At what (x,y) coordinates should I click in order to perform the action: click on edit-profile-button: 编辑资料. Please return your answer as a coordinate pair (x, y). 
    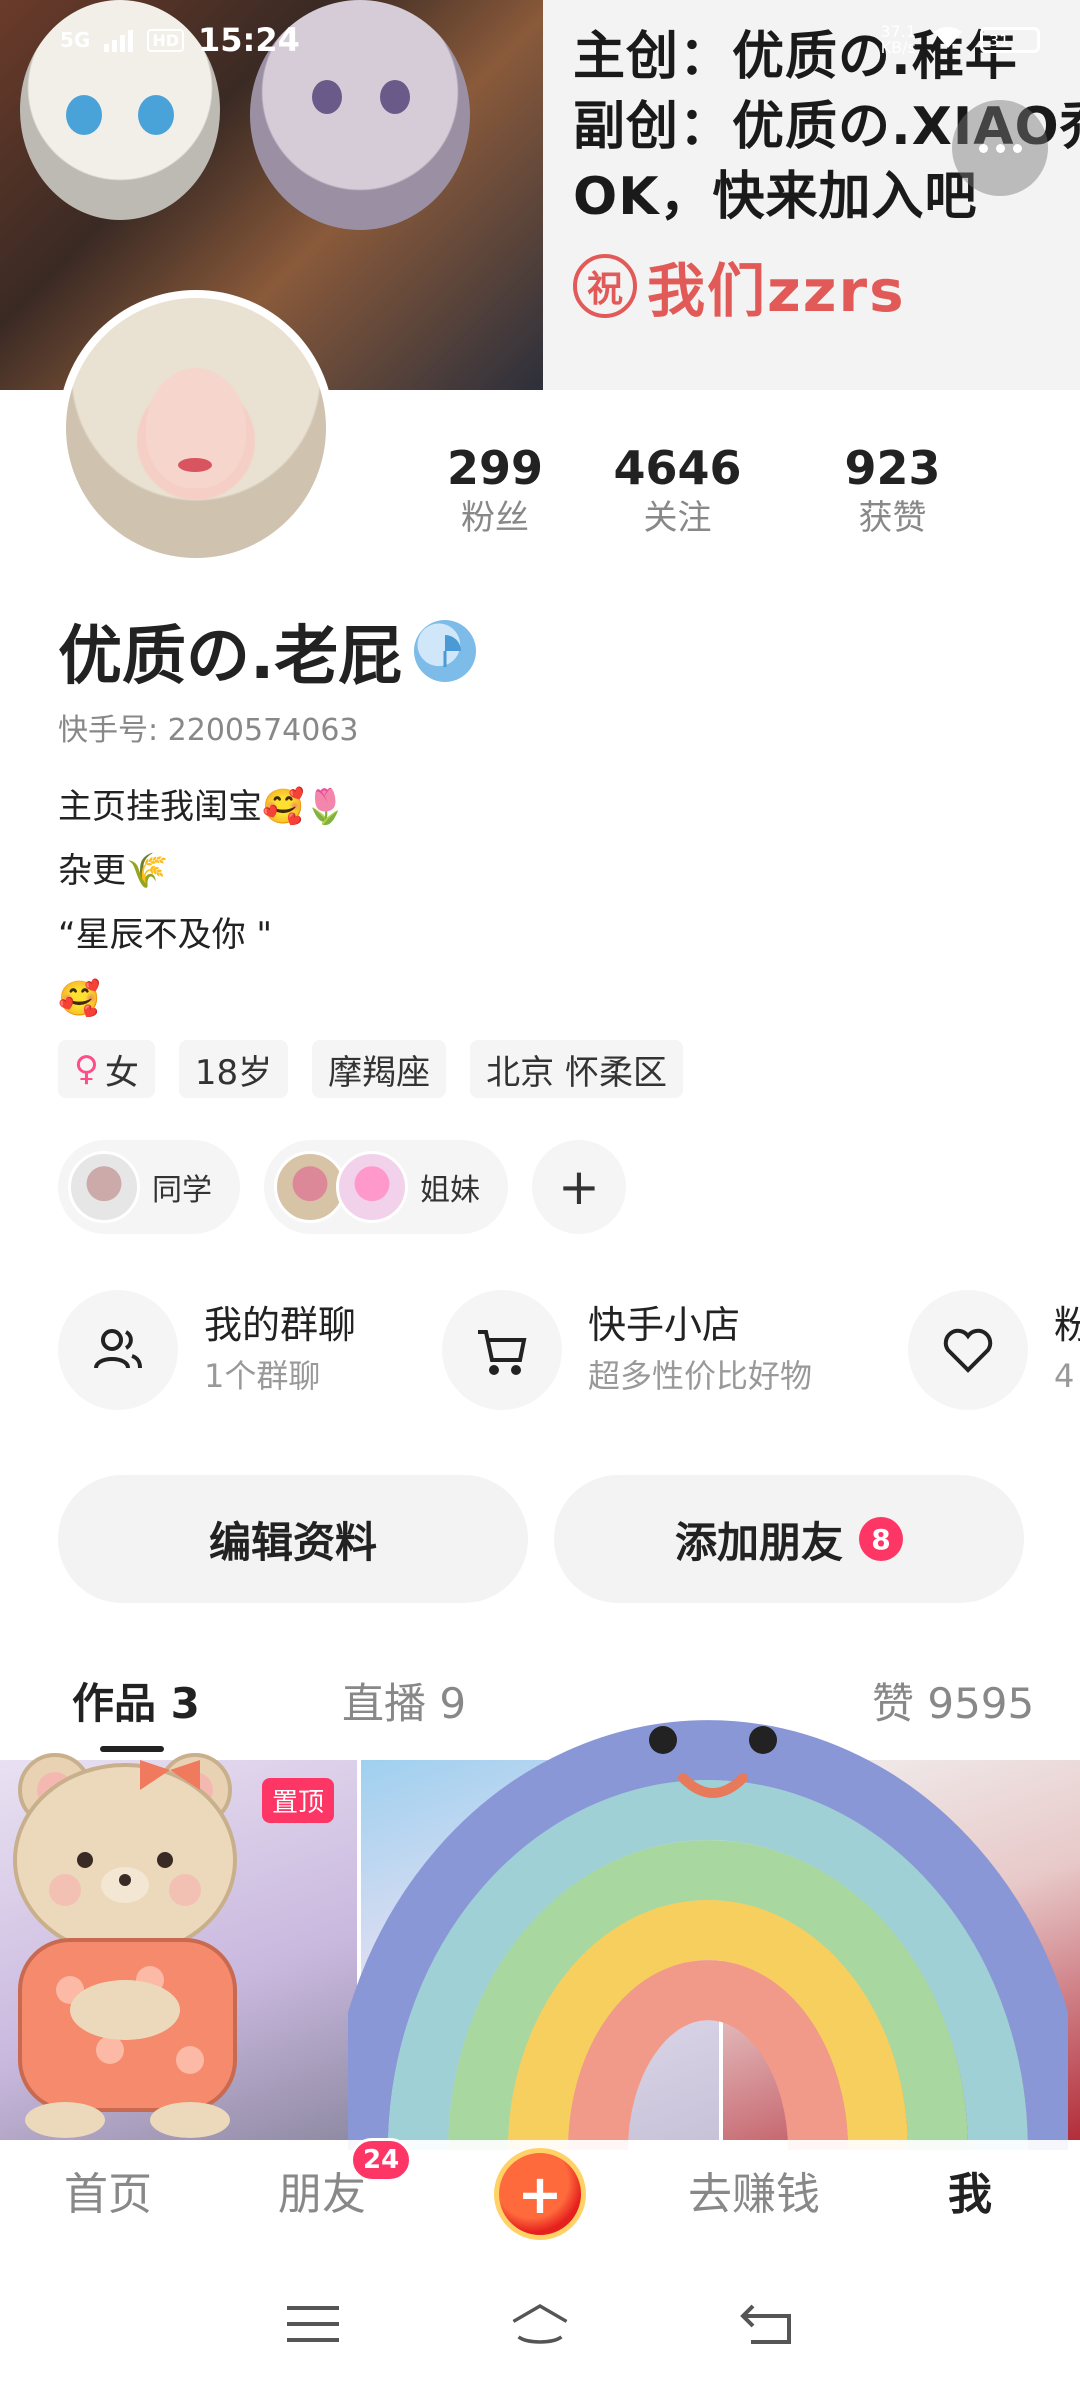
    Looking at the image, I should click on (293, 1539).